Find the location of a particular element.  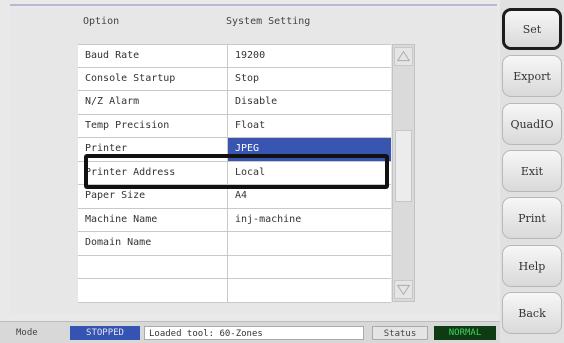

table-row: Domain Name is located at coordinates (234, 244).